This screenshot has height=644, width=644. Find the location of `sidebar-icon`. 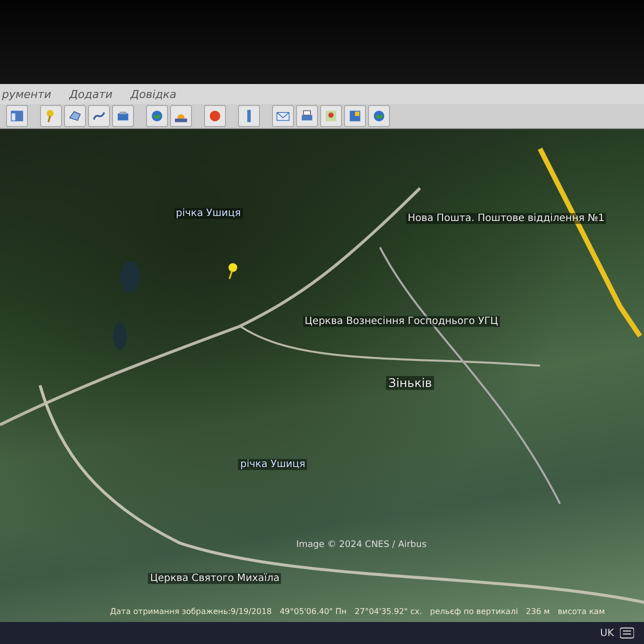

sidebar-icon is located at coordinates (17, 116).